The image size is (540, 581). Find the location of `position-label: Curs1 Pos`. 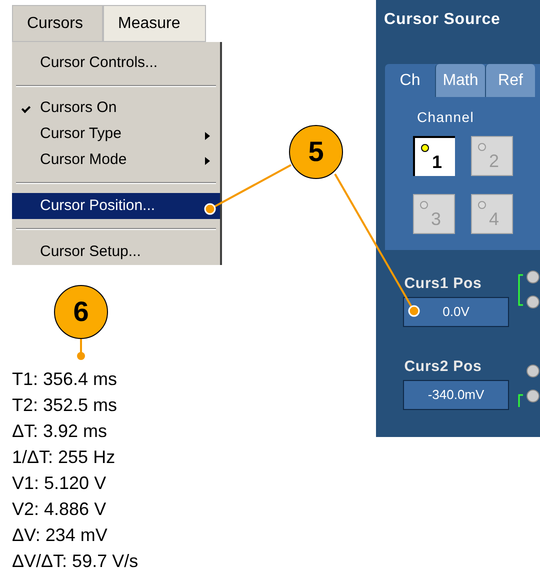

position-label: Curs1 Pos is located at coordinates (443, 284).